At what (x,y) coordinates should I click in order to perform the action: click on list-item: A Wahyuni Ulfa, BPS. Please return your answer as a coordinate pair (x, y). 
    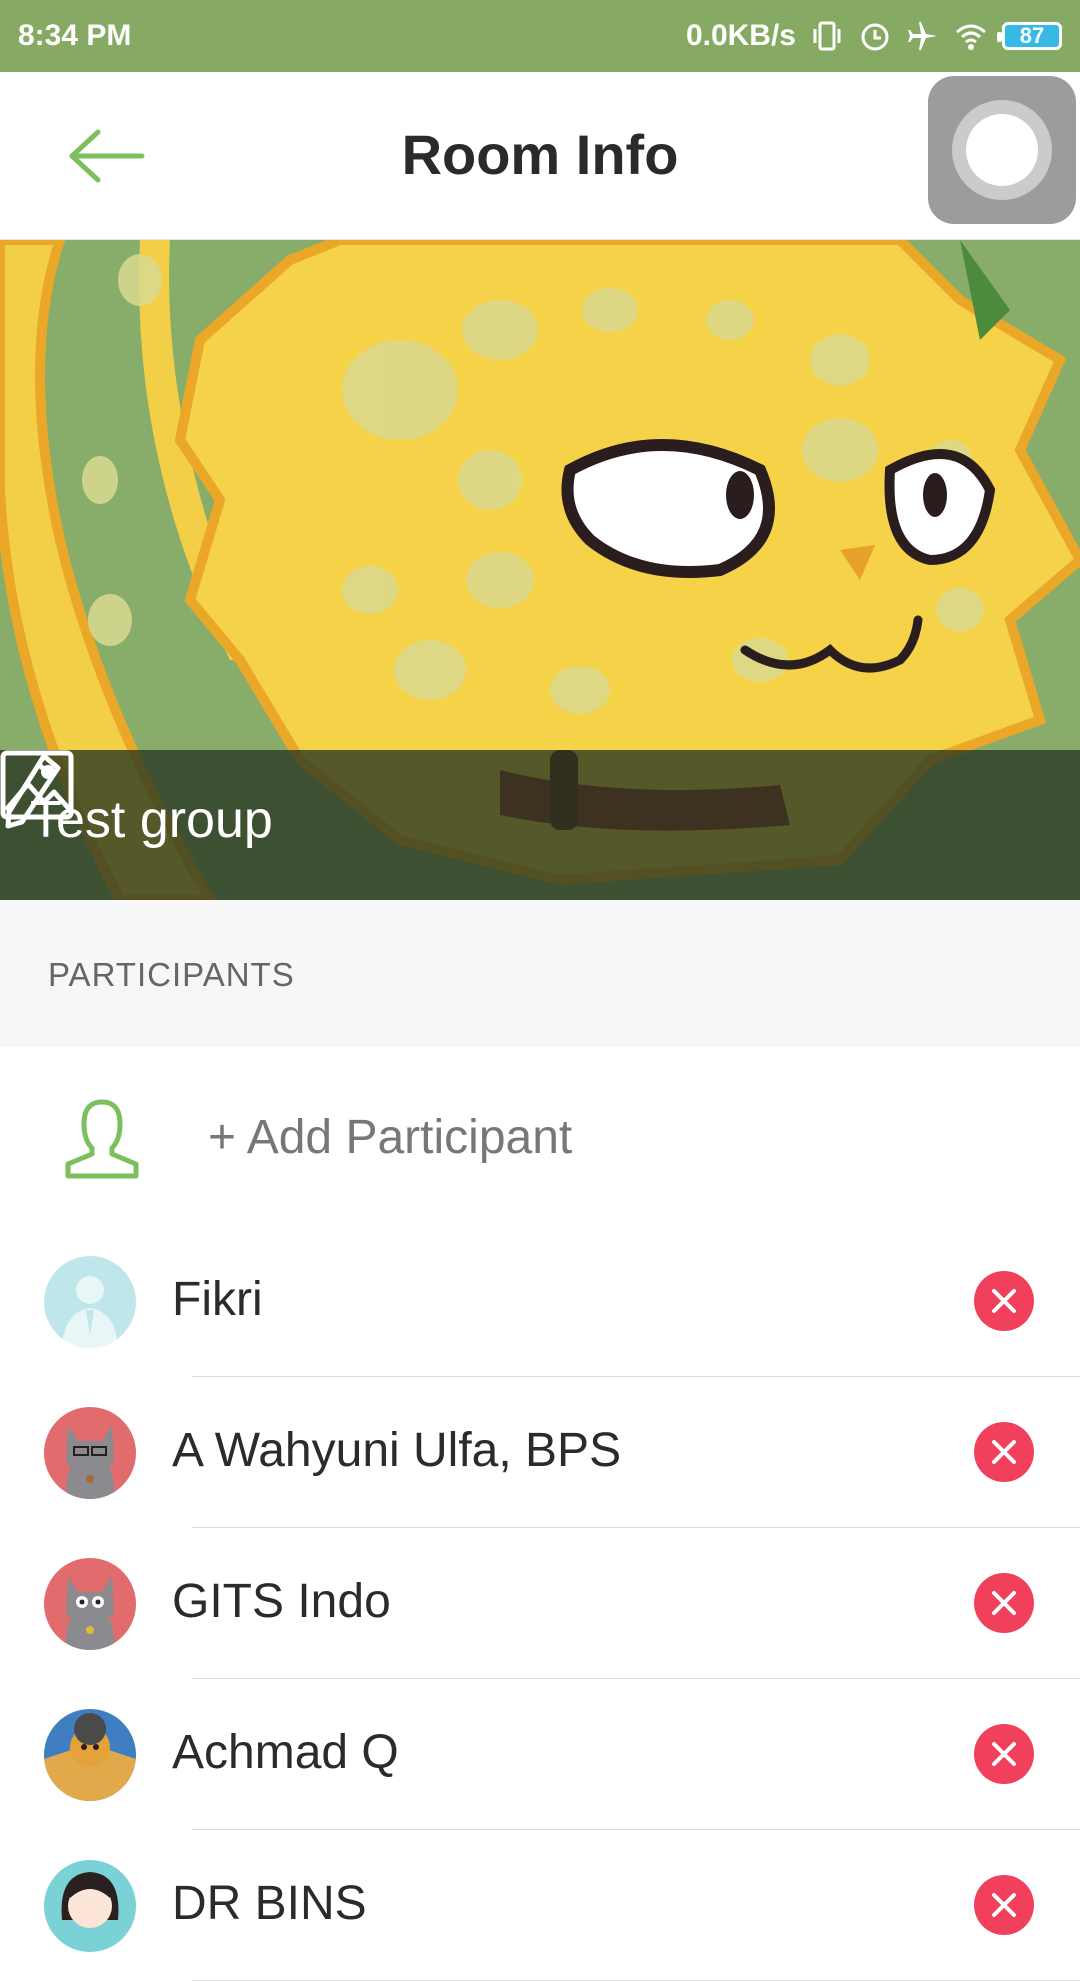
    Looking at the image, I should click on (540, 1452).